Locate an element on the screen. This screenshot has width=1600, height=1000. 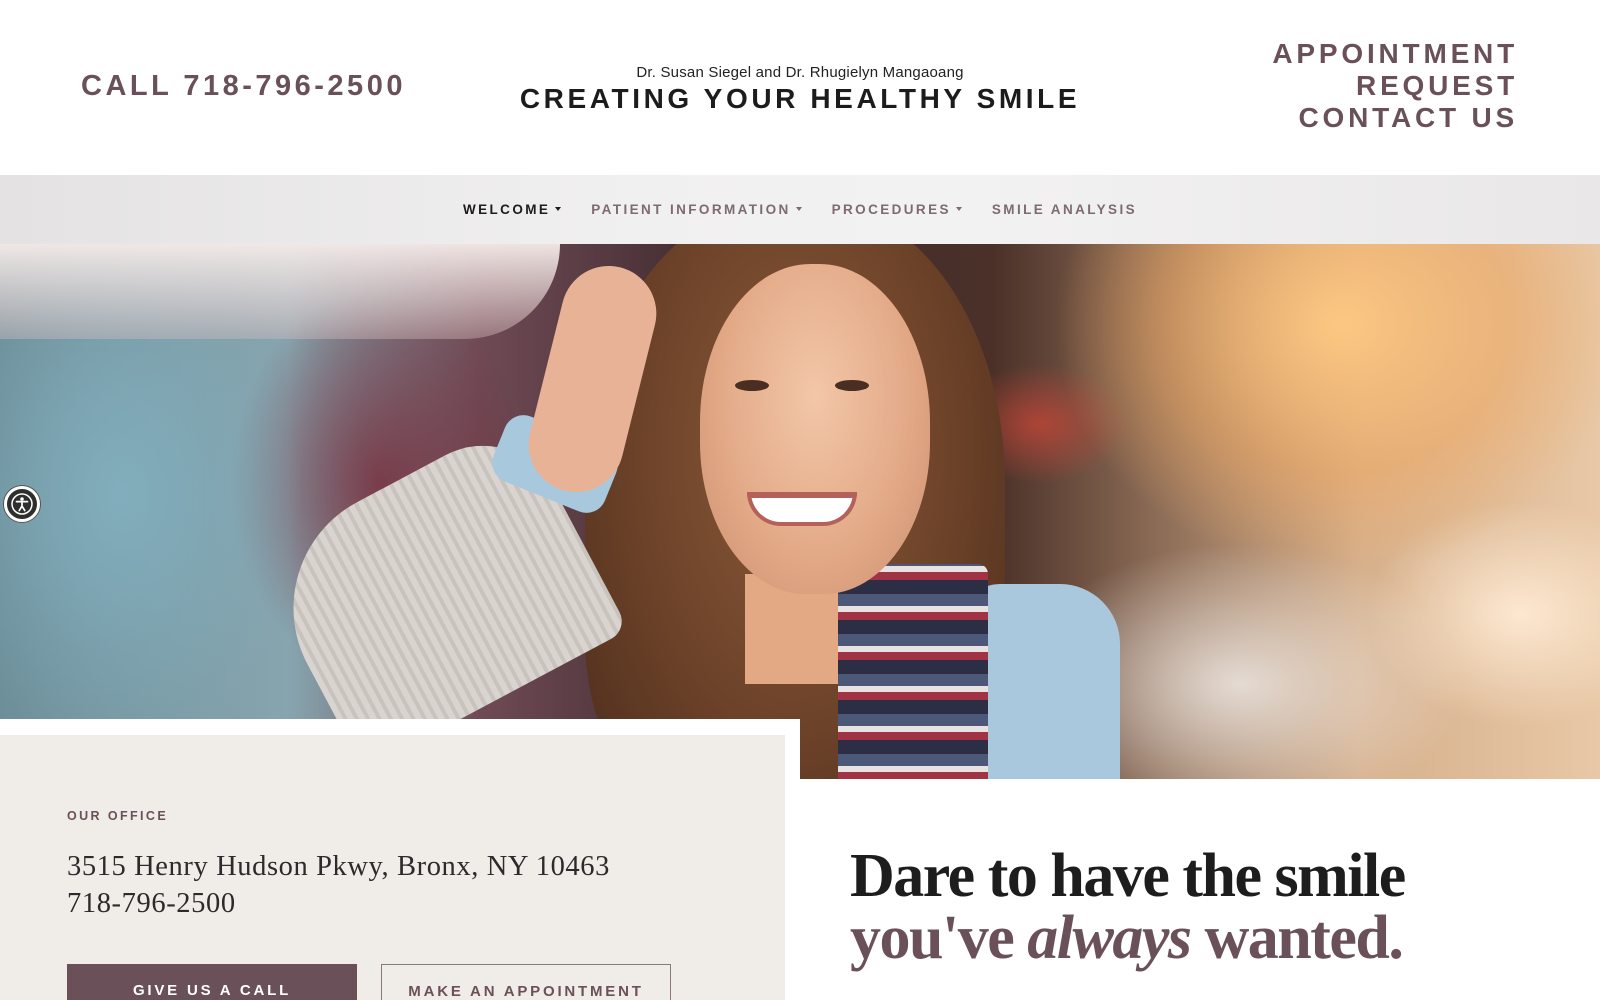
call-phone-link: CALL 718-796-2500 is located at coordinates (243, 86).